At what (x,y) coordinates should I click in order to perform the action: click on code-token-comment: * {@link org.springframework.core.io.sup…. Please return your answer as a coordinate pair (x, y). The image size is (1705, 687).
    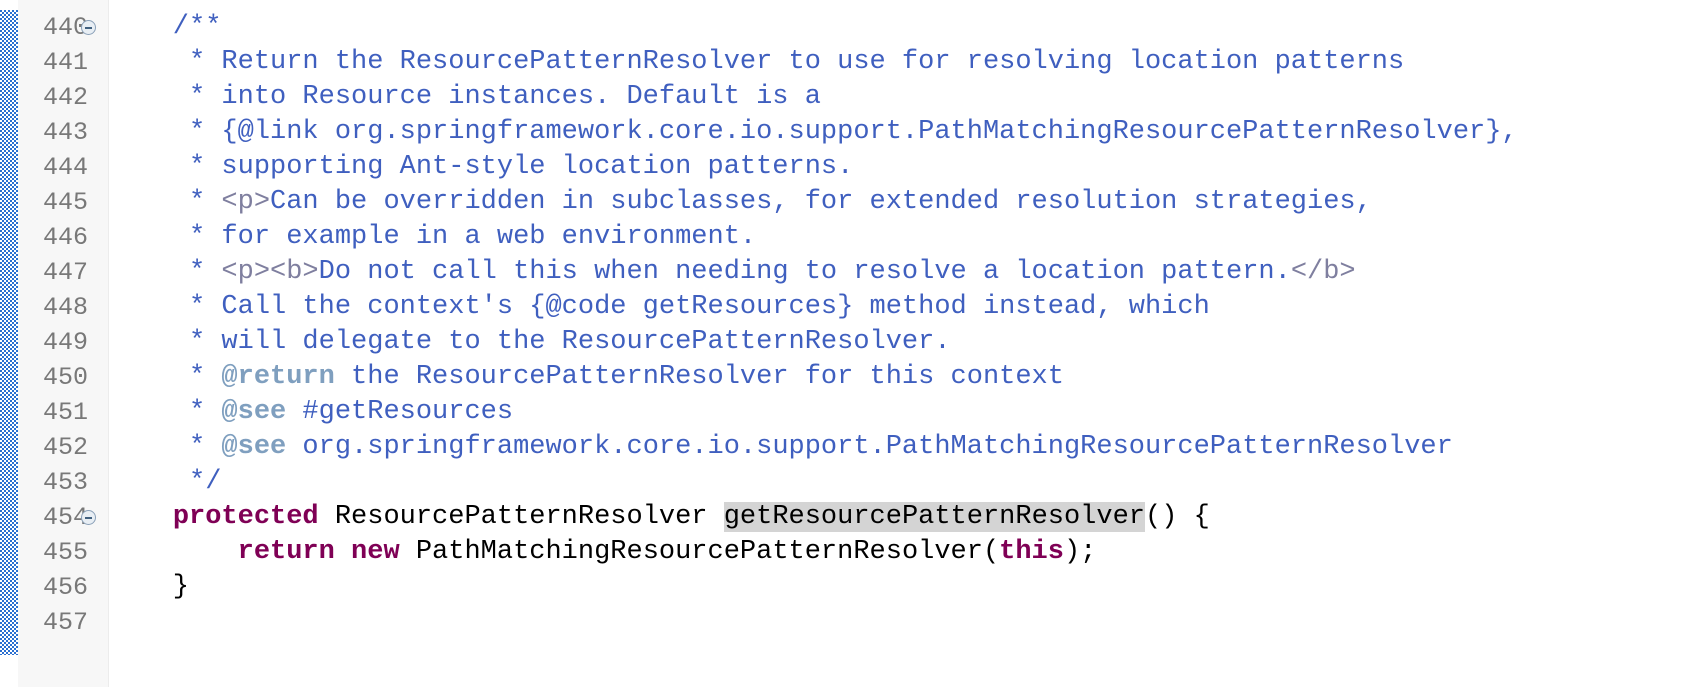
    Looking at the image, I should click on (813, 132).